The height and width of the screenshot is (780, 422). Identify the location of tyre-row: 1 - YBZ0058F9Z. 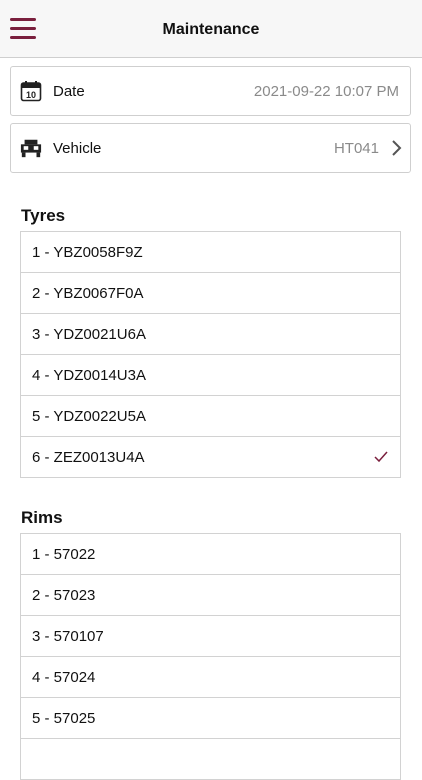
(210, 252).